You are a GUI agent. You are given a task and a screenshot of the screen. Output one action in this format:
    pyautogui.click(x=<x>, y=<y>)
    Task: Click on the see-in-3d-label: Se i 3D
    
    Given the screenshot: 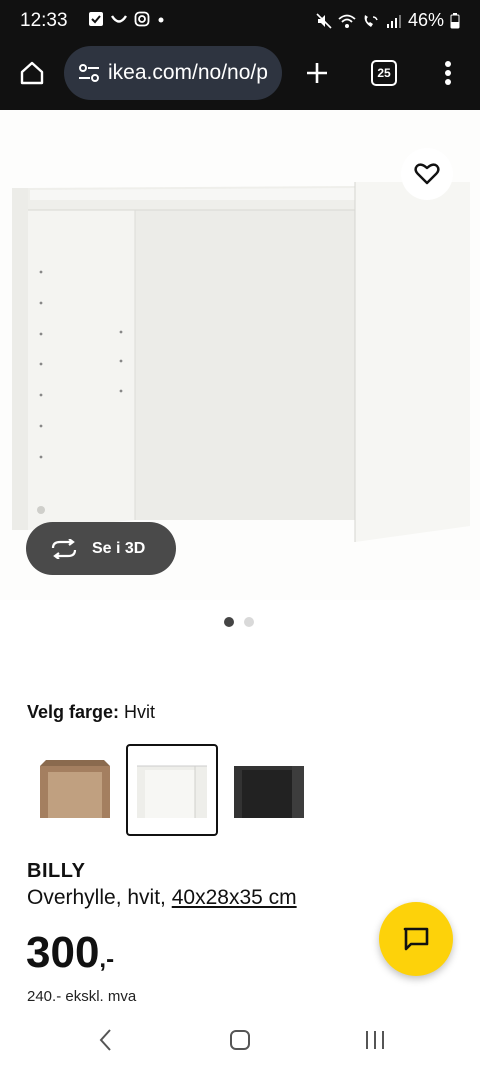 What is the action you would take?
    pyautogui.click(x=119, y=548)
    